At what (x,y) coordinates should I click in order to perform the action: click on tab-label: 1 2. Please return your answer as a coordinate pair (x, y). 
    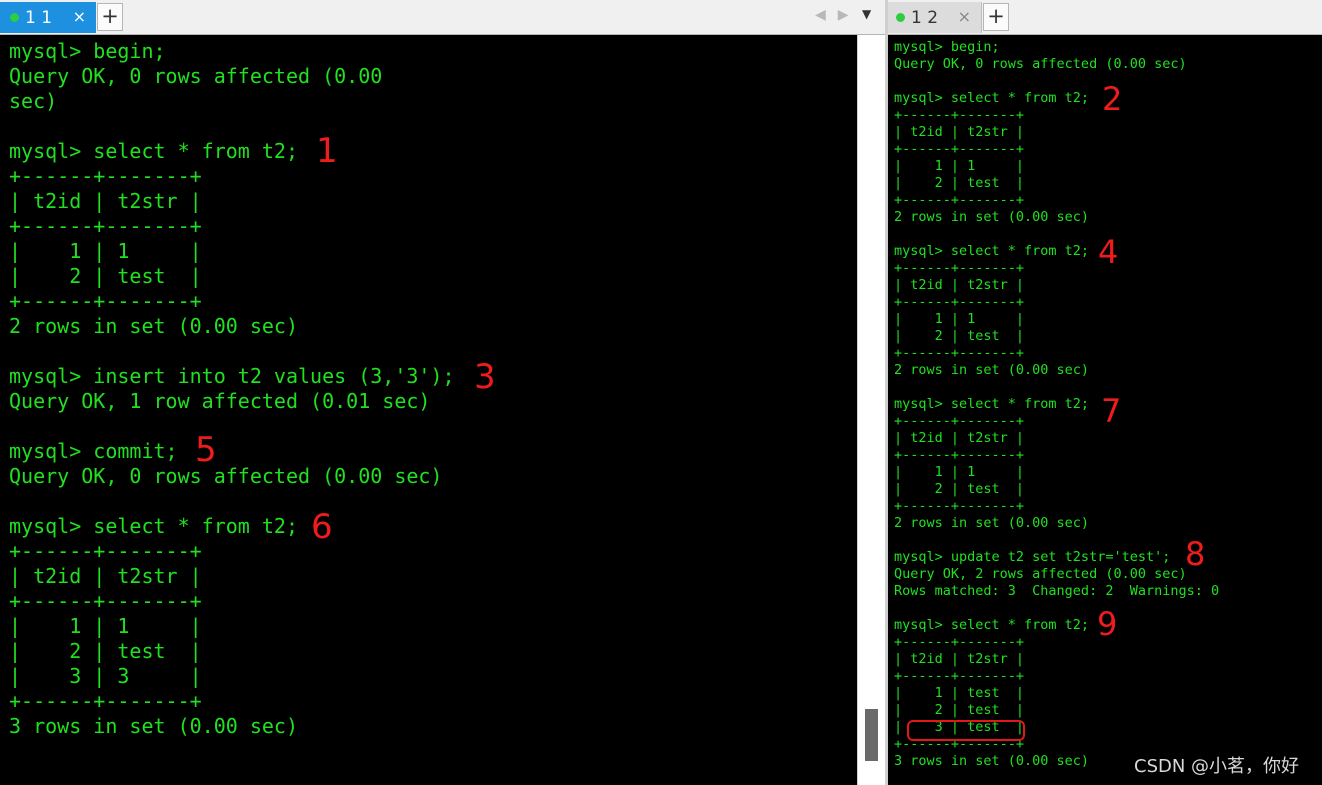
    Looking at the image, I should click on (925, 17).